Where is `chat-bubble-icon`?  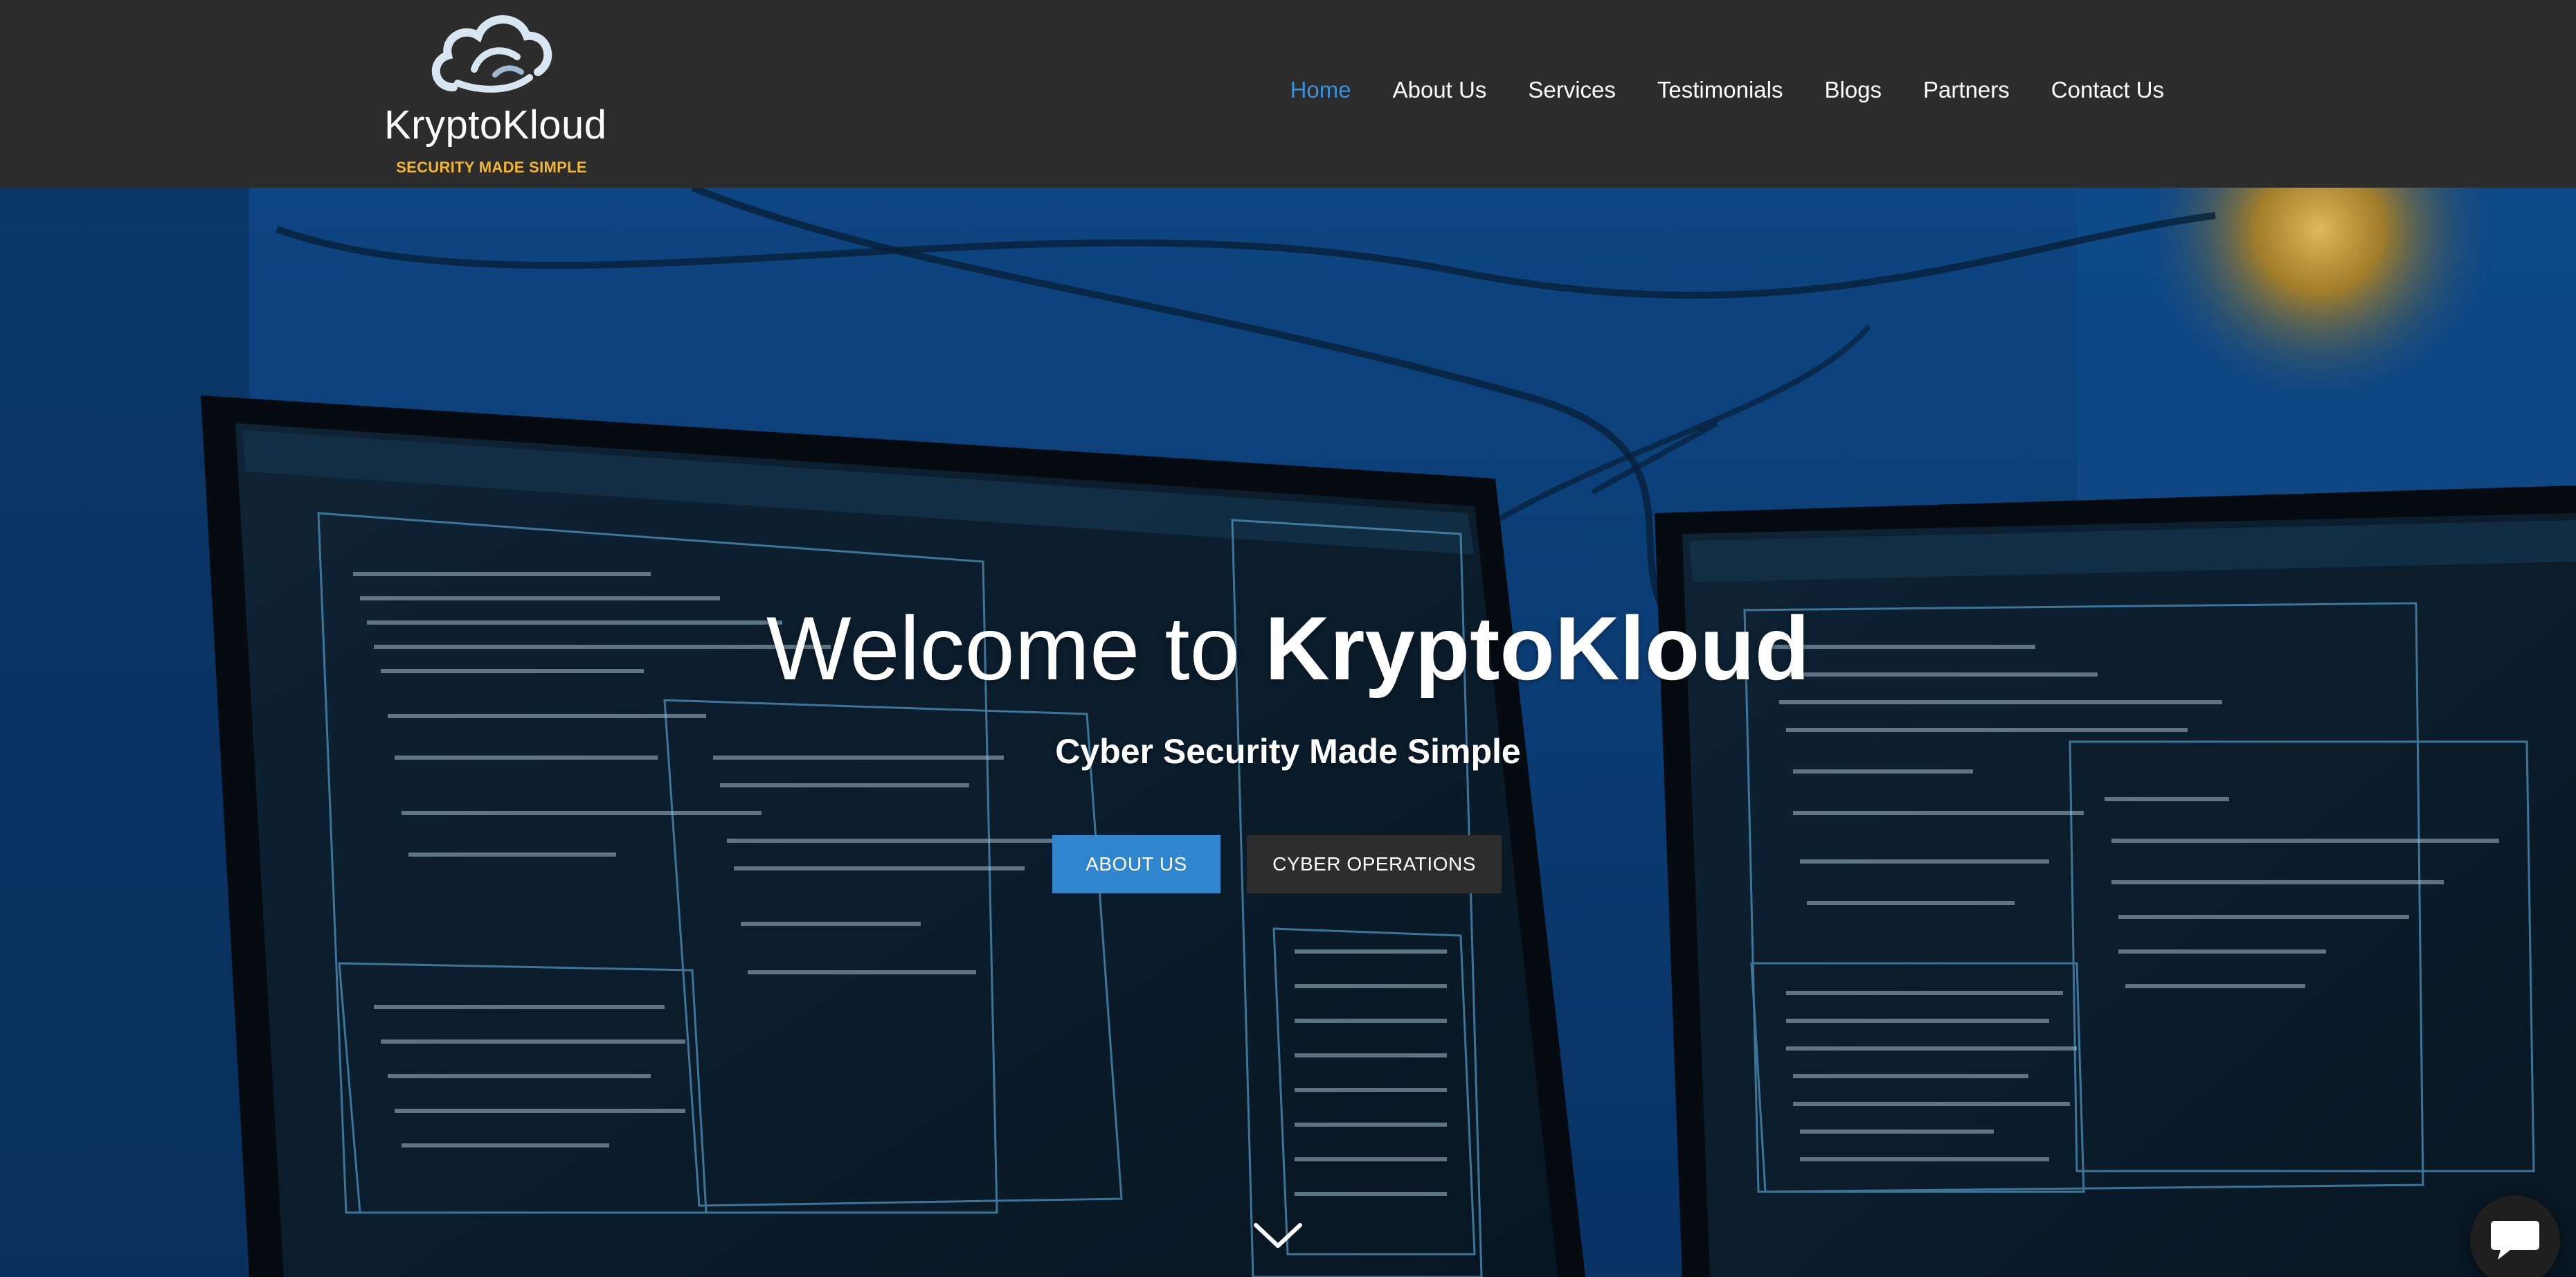 chat-bubble-icon is located at coordinates (2515, 1240).